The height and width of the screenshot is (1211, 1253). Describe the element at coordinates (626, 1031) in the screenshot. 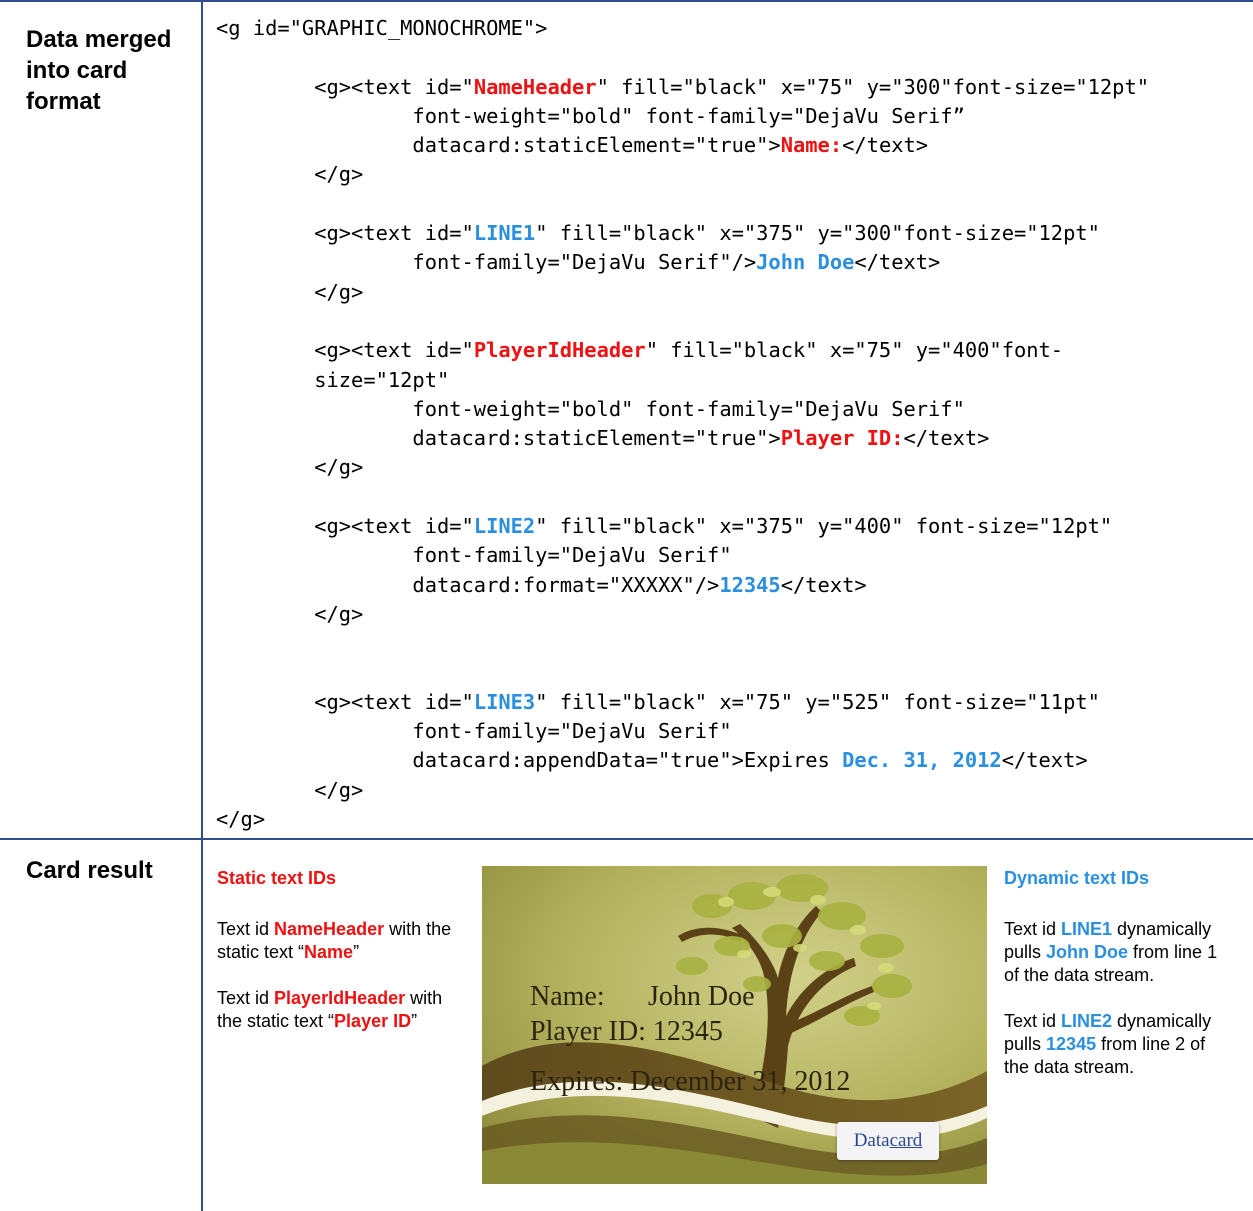

I see `card-player-id: Player ID: 12345` at that location.